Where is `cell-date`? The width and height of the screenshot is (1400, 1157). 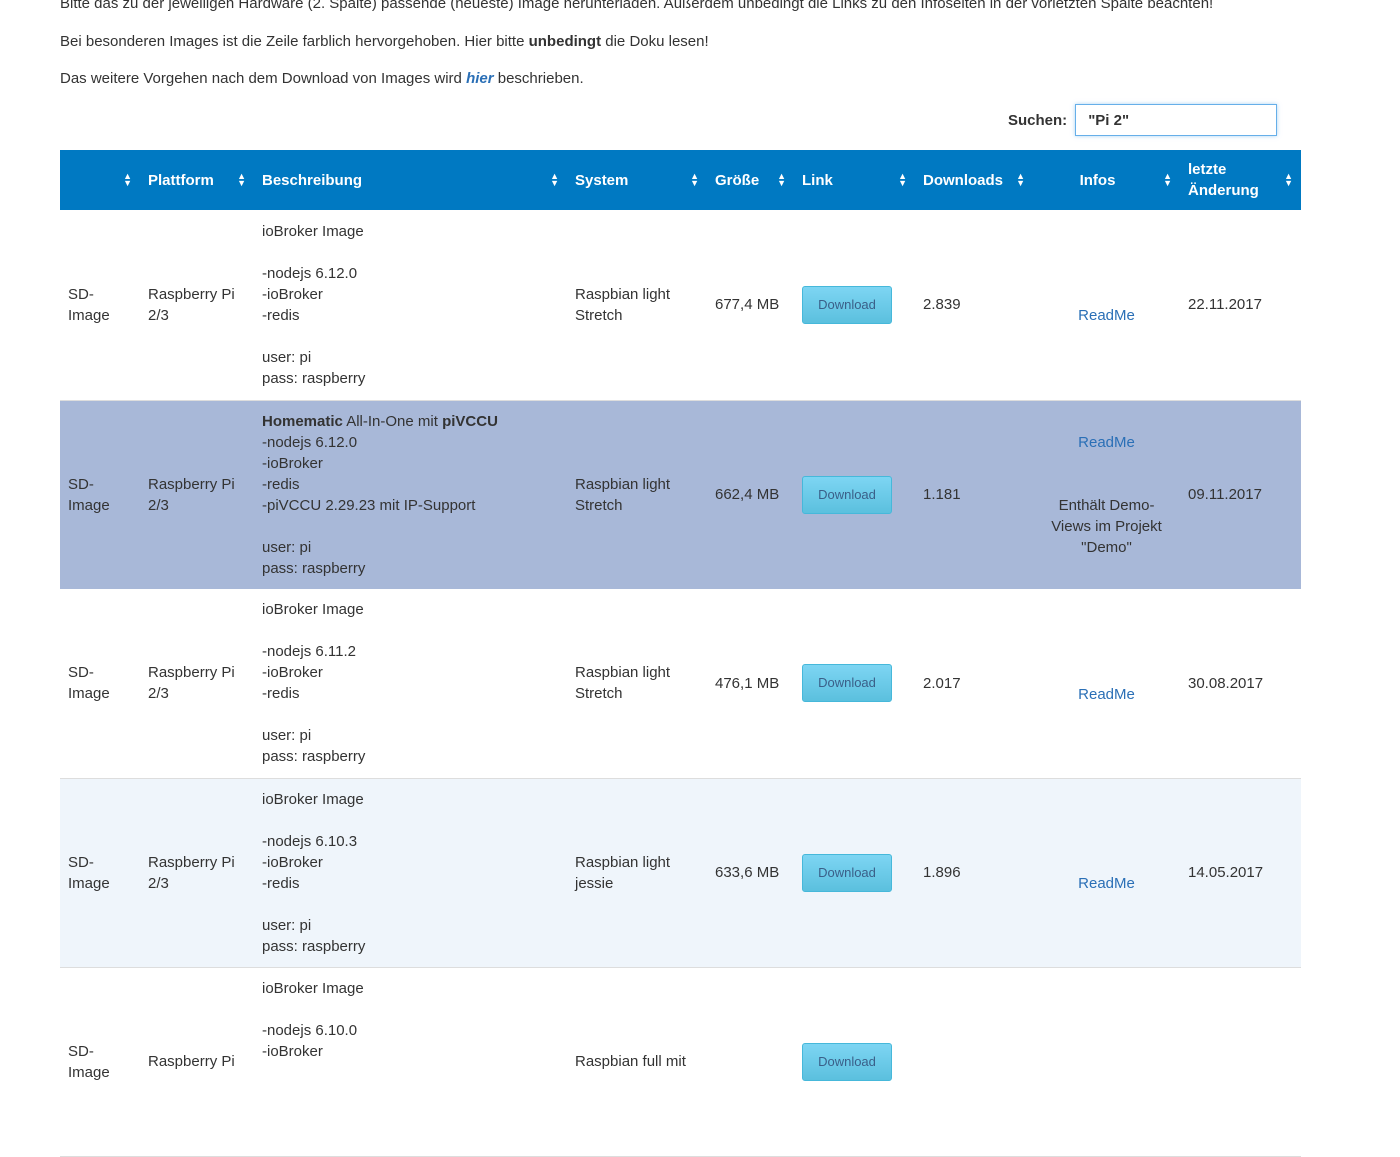 cell-date is located at coordinates (1240, 1062).